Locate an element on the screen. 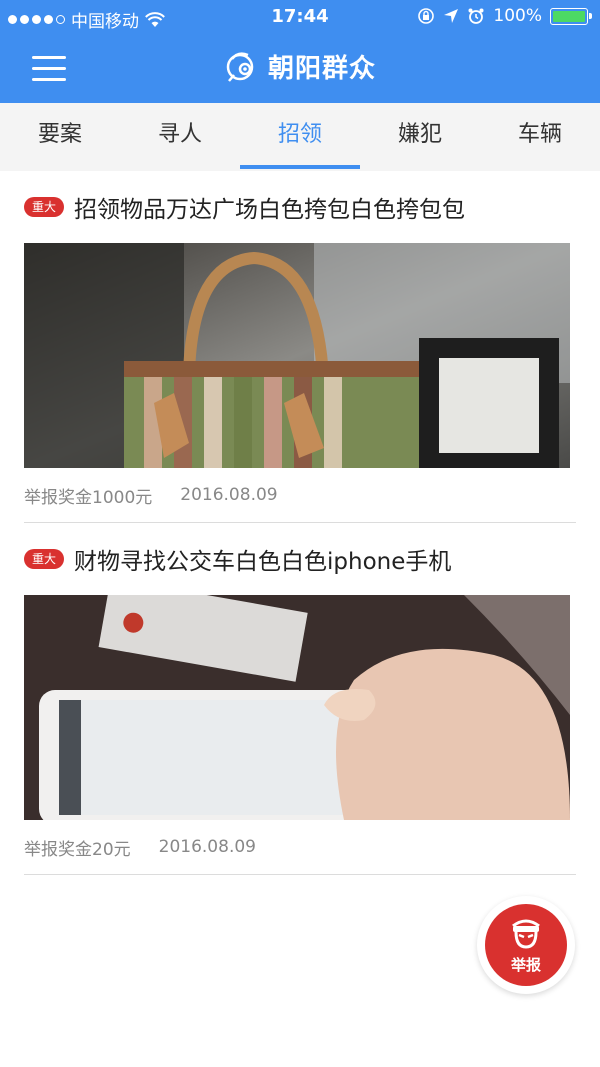  category-tabs: 要案 寻人 招领 嫌犯 车辆 is located at coordinates (300, 137).